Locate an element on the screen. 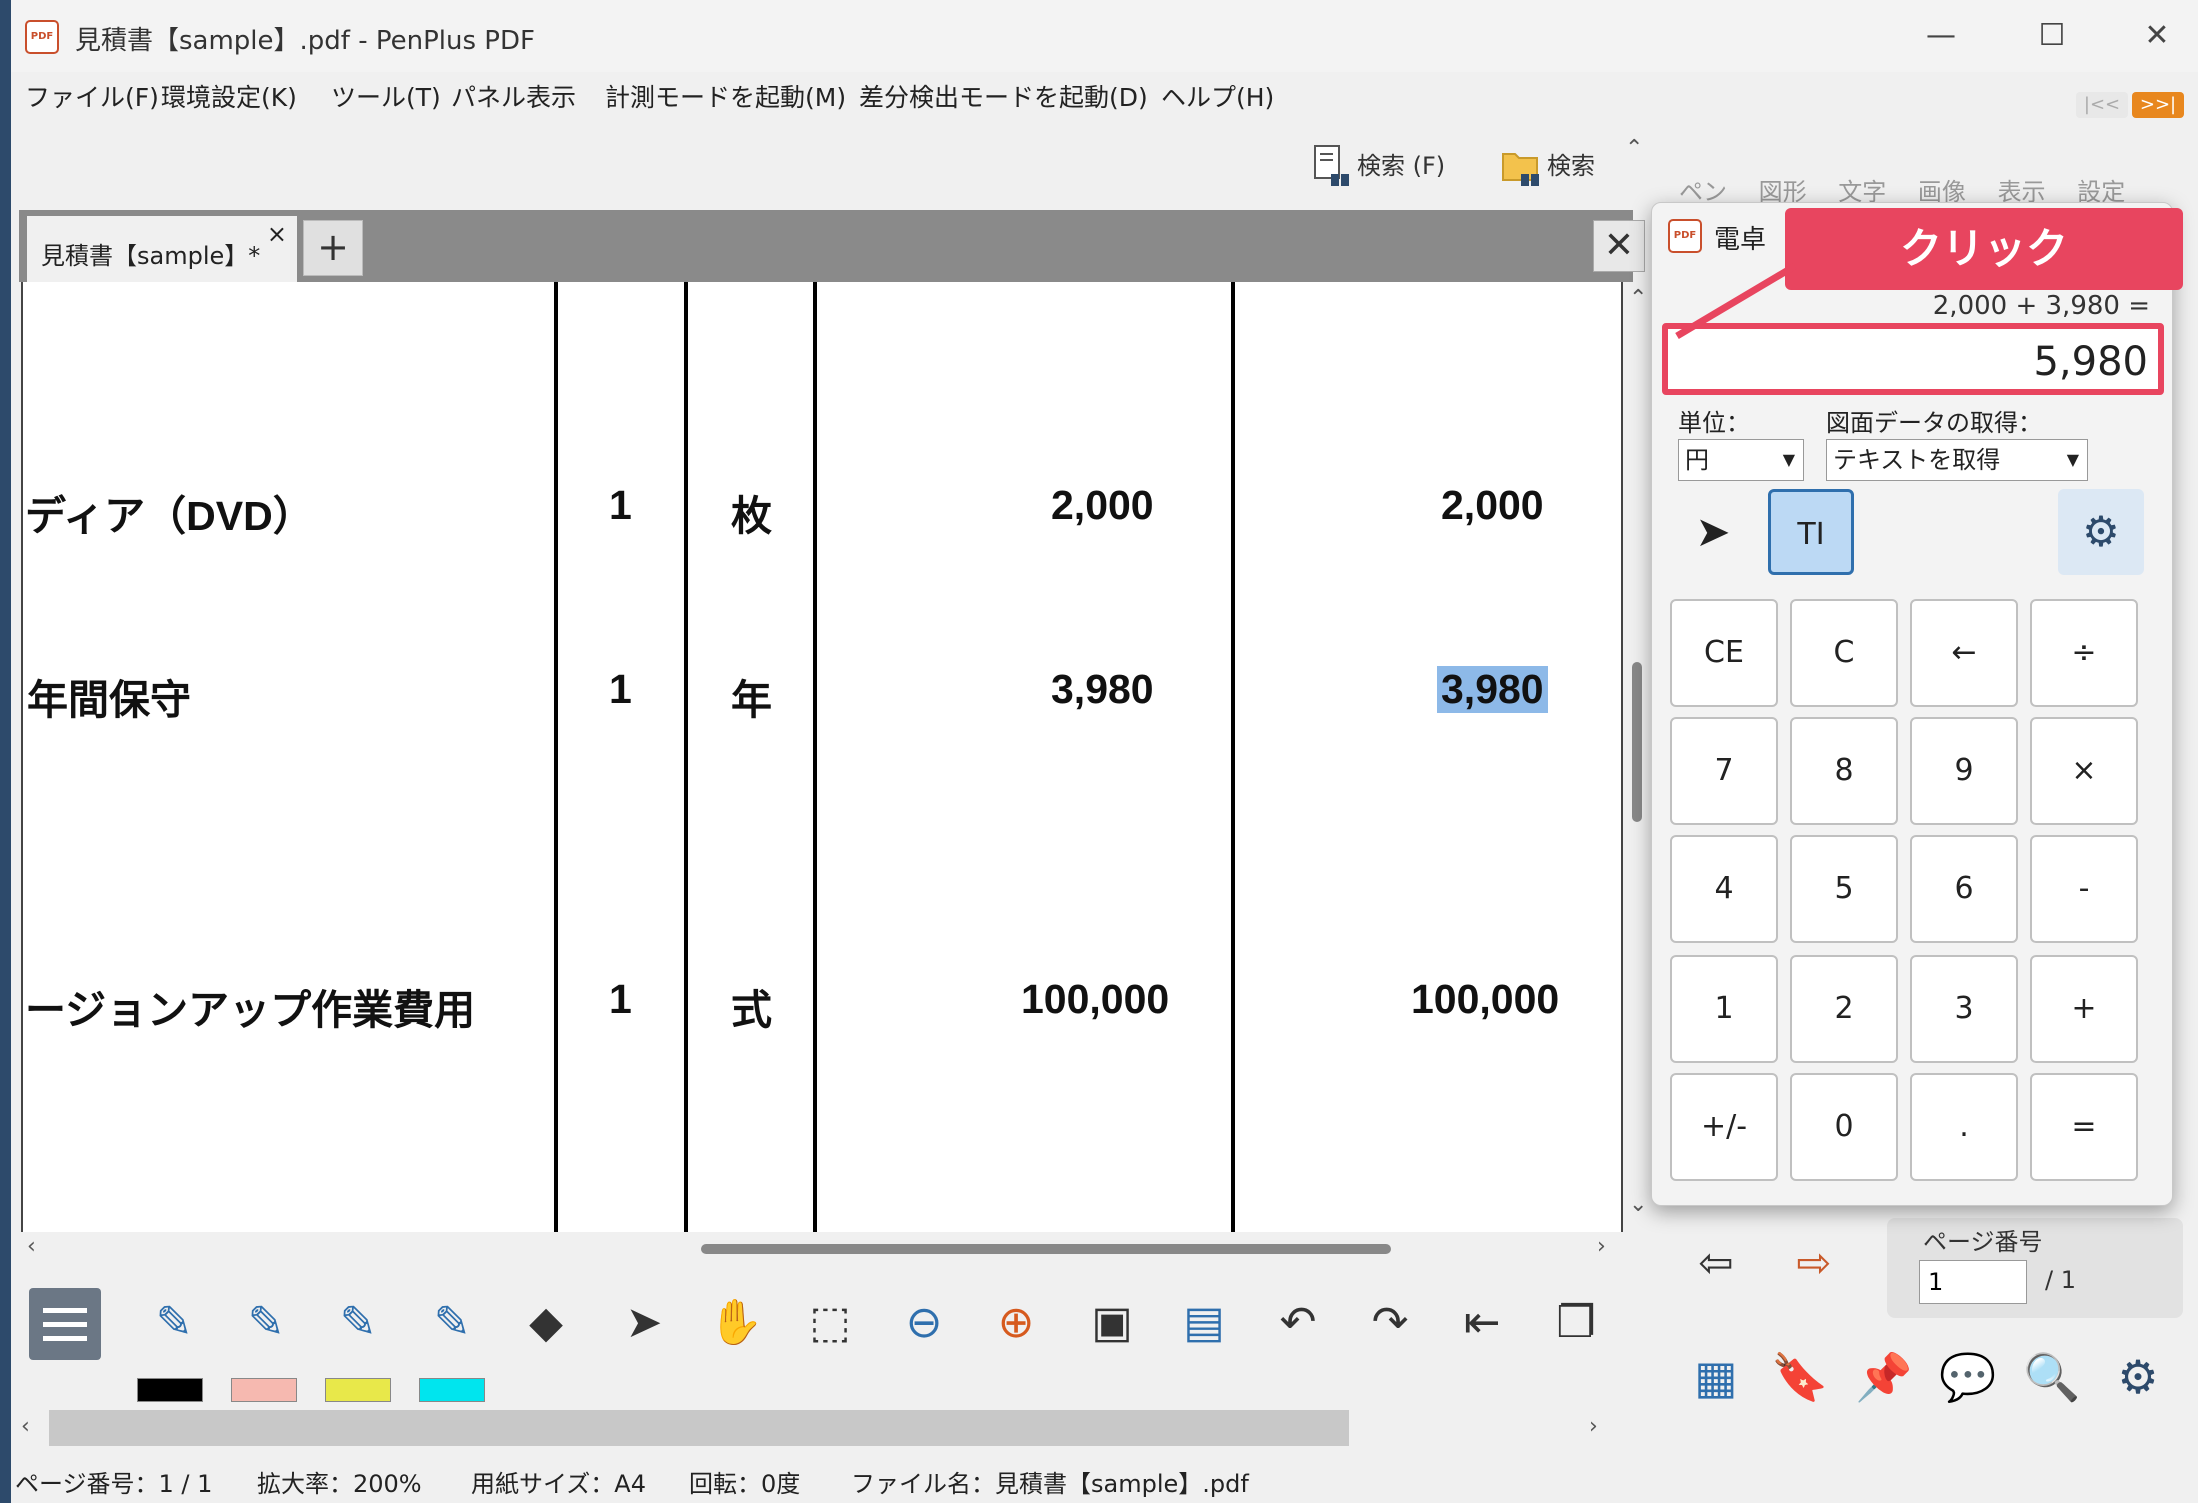 This screenshot has height=1503, width=2198. status-page: ページ番号：1 / 1 is located at coordinates (114, 1484).